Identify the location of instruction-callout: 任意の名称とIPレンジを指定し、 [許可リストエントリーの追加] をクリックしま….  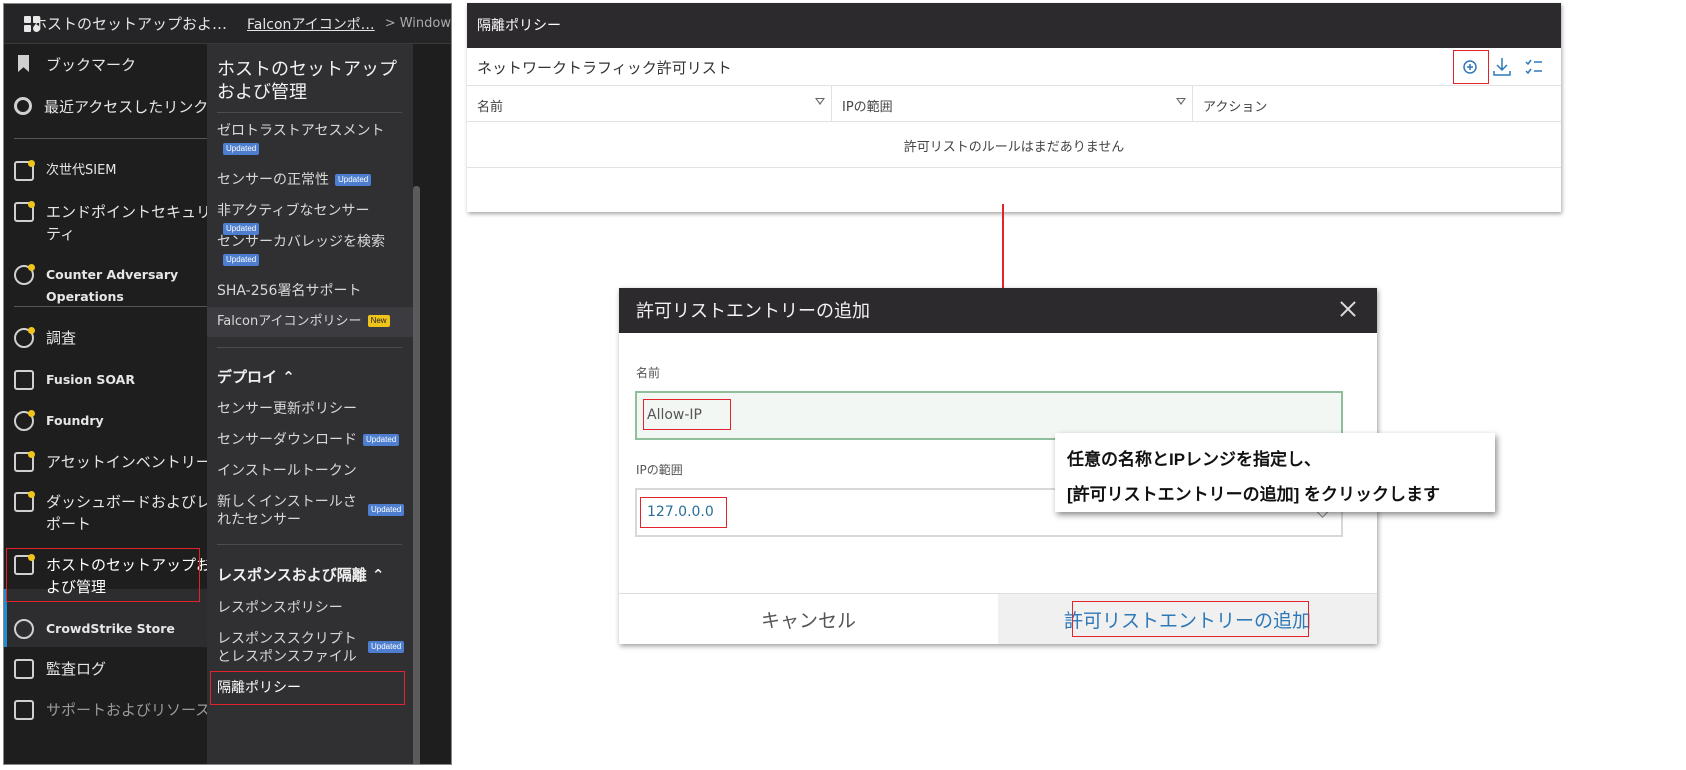
(1275, 472).